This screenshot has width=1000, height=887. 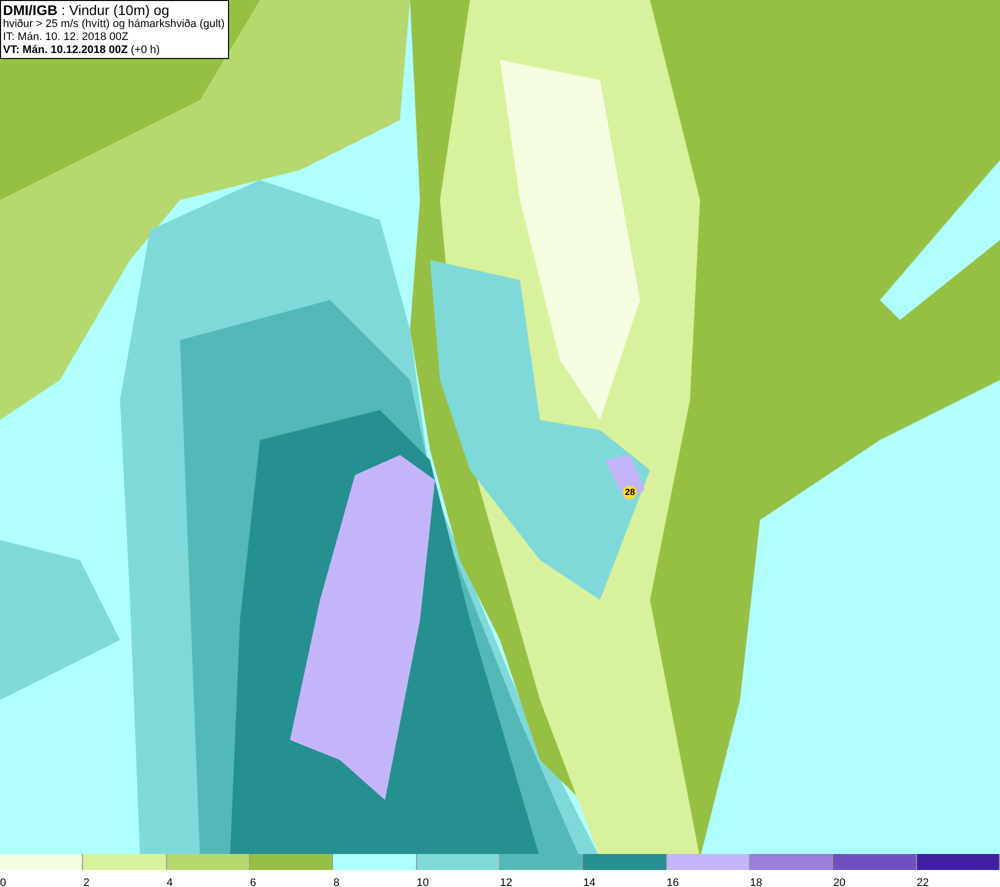 What do you see at coordinates (253, 881) in the screenshot?
I see `legend-label: 6` at bounding box center [253, 881].